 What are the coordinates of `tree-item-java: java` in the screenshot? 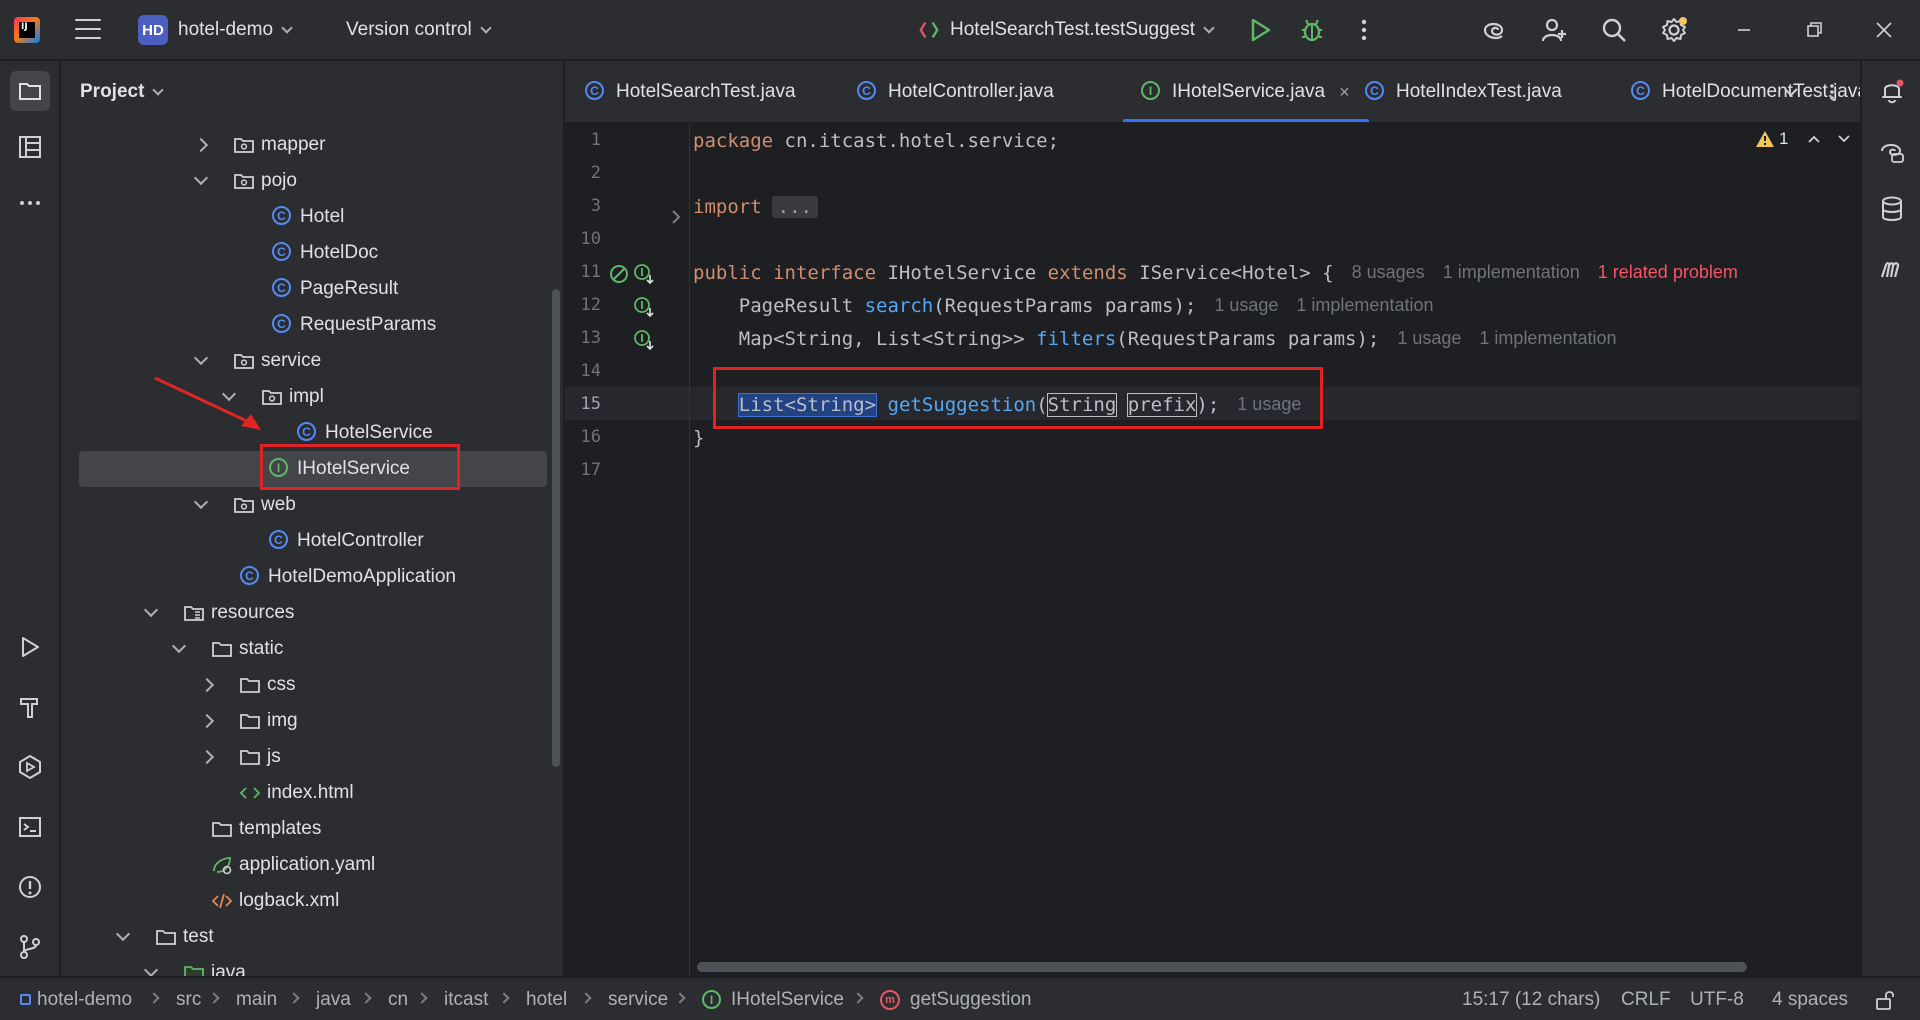 It's located at (312, 965).